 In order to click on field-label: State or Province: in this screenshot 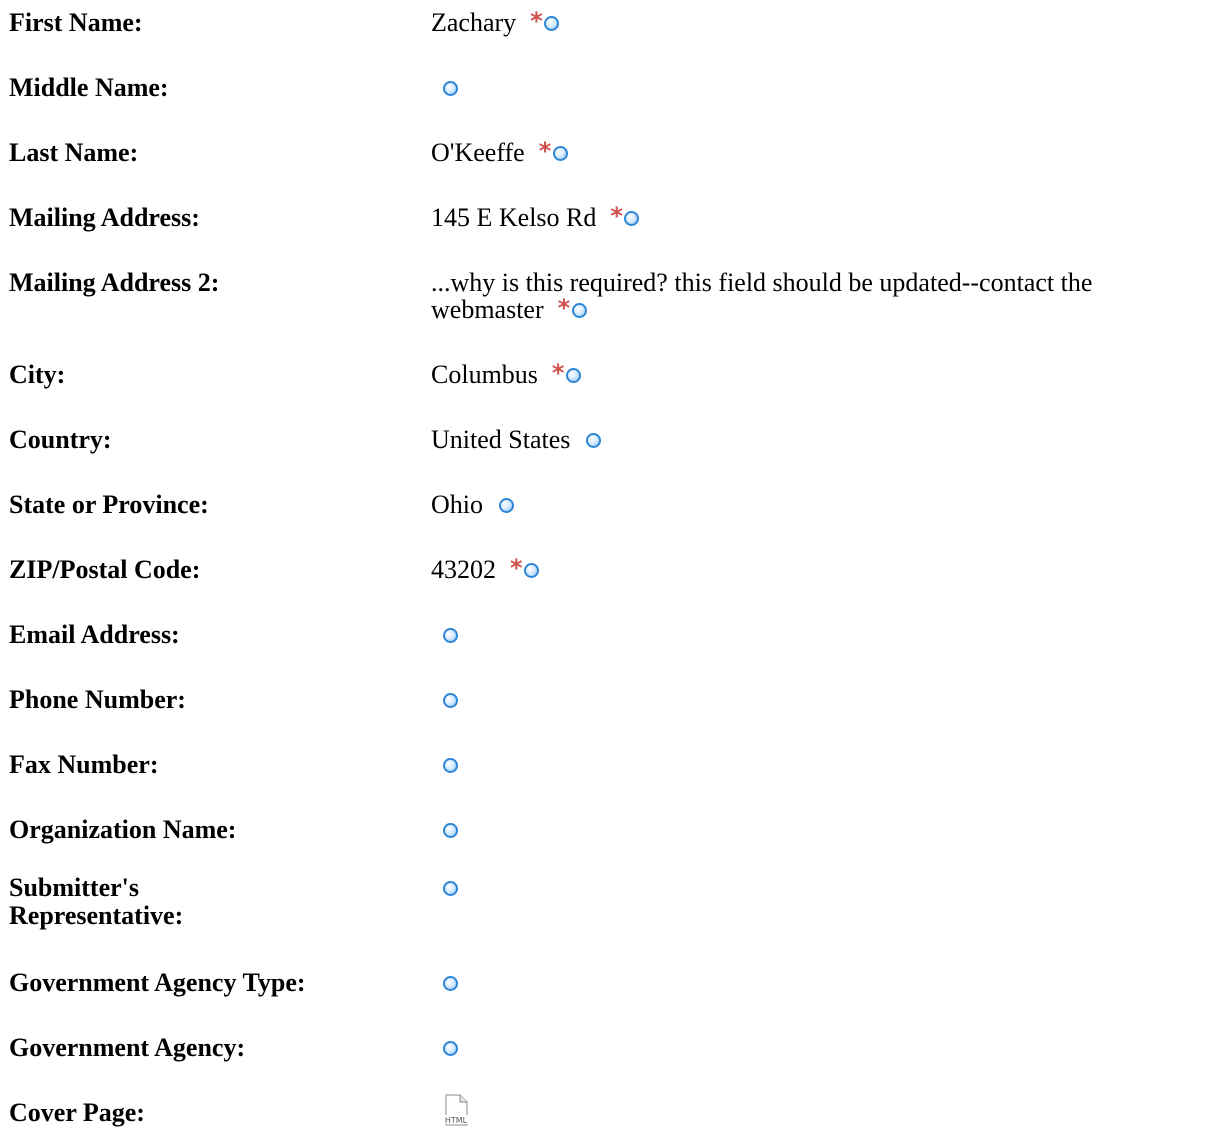, I will do `click(109, 504)`.